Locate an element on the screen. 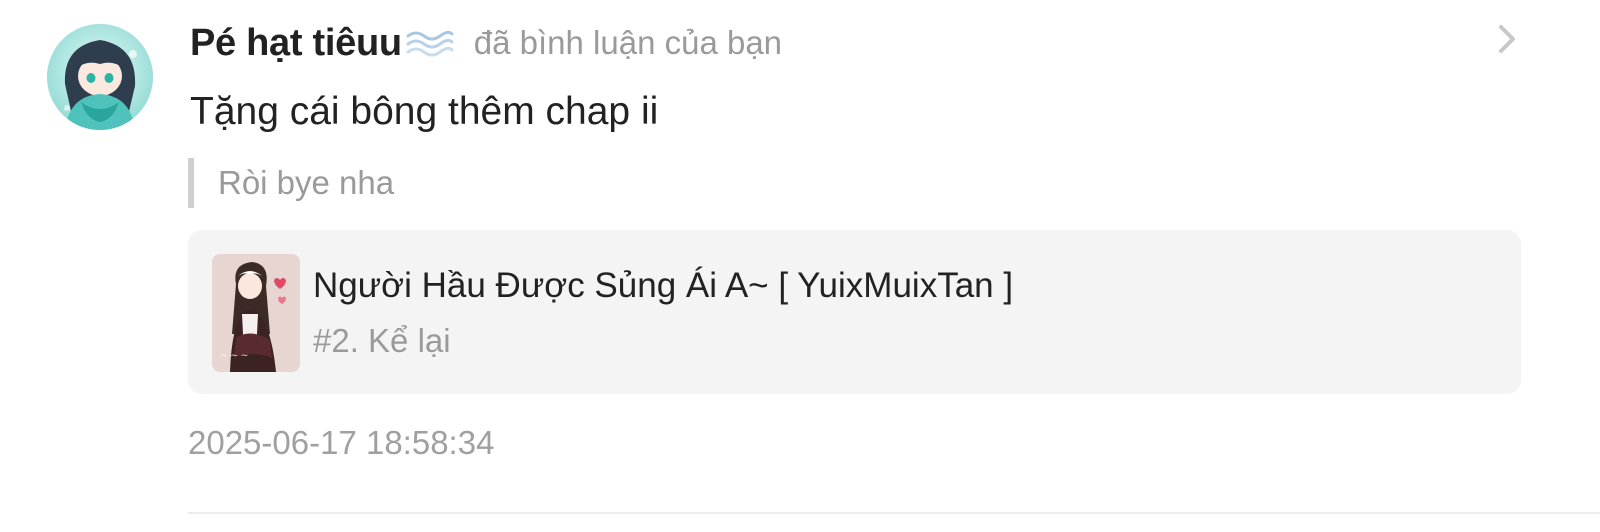 Image resolution: width=1600 pixels, height=532 pixels. quoted-reply-text: Ròi bye nha is located at coordinates (306, 182).